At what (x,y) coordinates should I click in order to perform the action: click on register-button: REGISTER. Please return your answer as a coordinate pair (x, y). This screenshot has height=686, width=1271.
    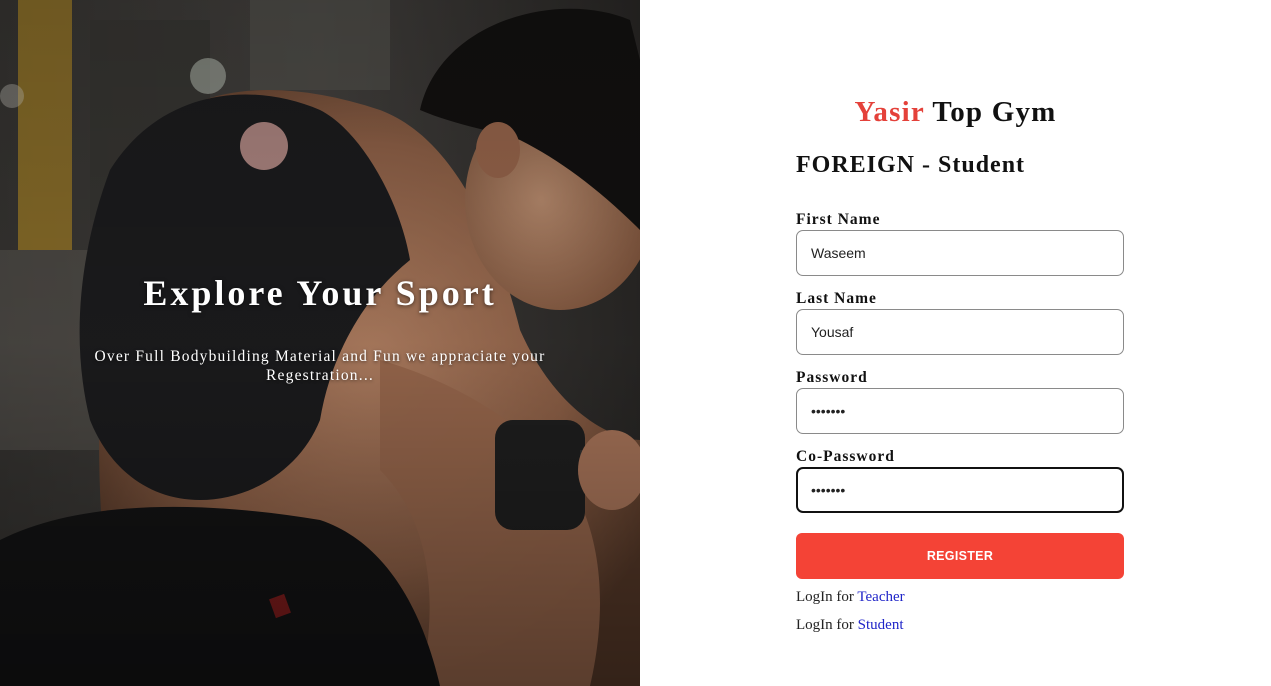
    Looking at the image, I should click on (960, 556).